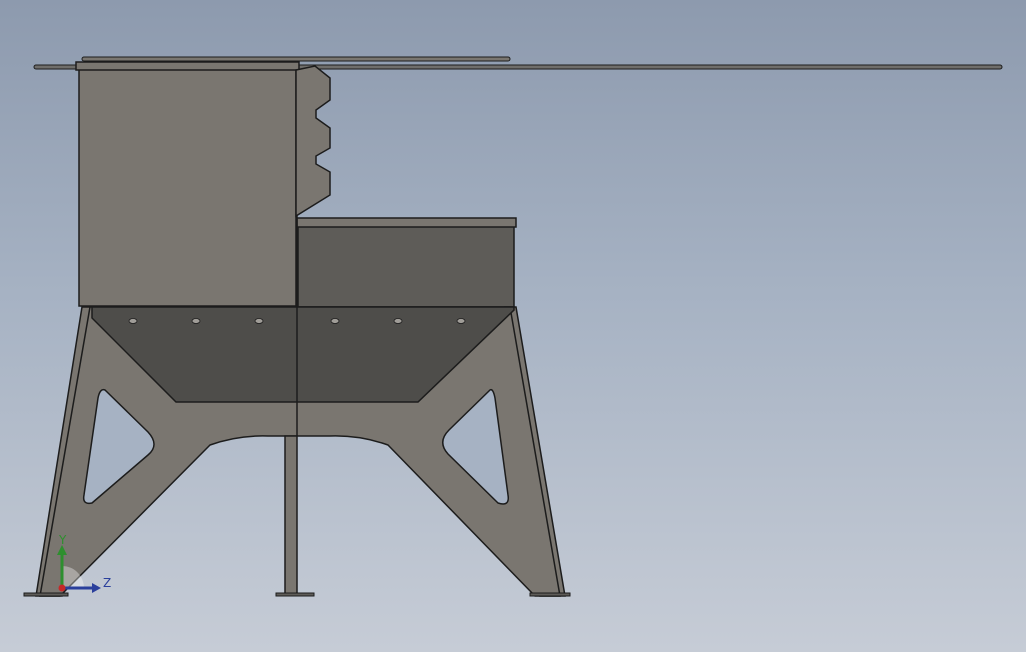 Image resolution: width=1026 pixels, height=652 pixels. What do you see at coordinates (406, 262) in the screenshot?
I see `grill-box` at bounding box center [406, 262].